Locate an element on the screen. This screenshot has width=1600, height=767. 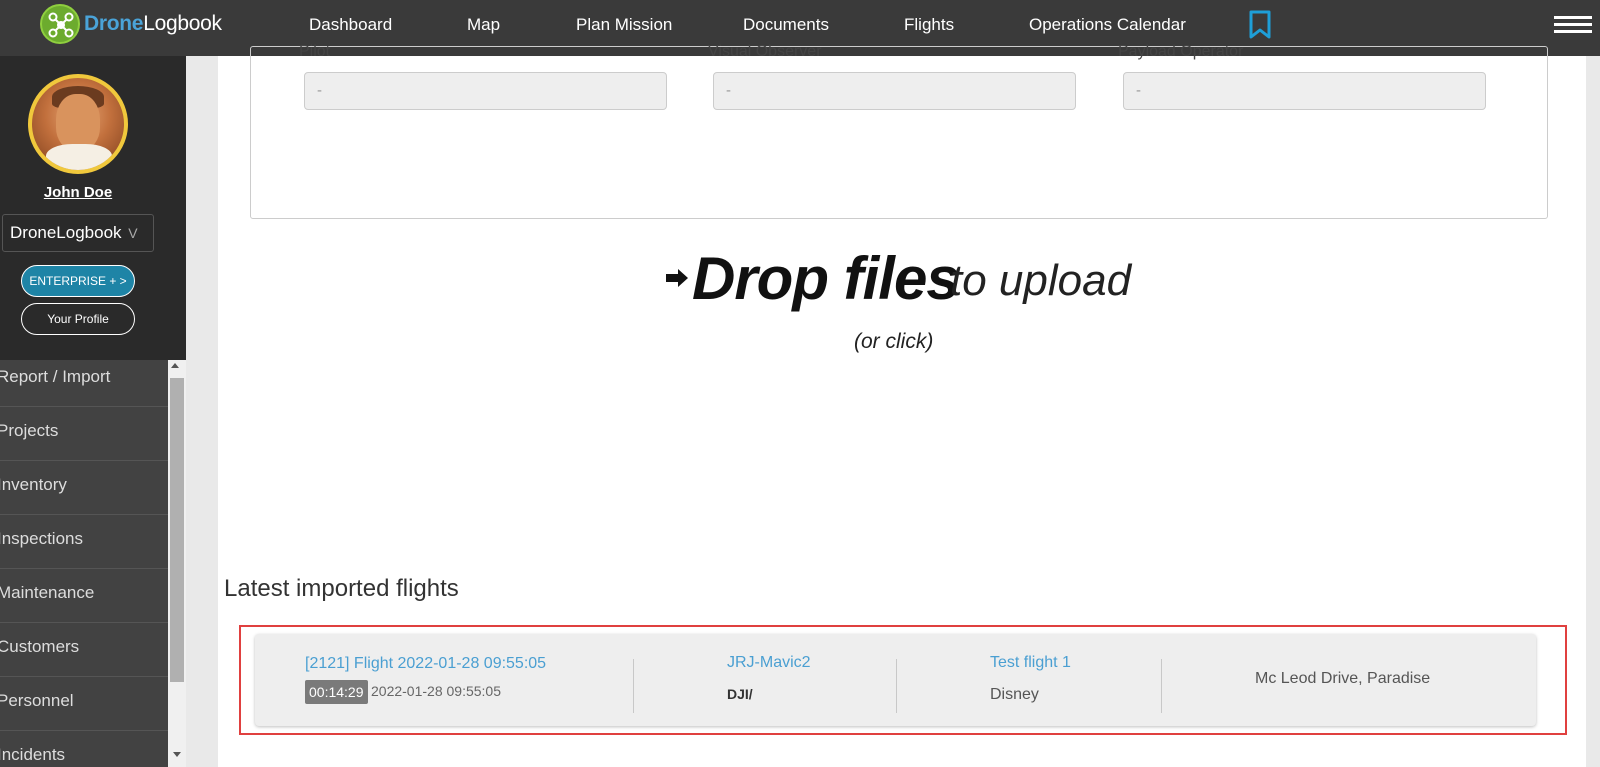
visual-observer-label: Visual Observer is located at coordinates (765, 51).